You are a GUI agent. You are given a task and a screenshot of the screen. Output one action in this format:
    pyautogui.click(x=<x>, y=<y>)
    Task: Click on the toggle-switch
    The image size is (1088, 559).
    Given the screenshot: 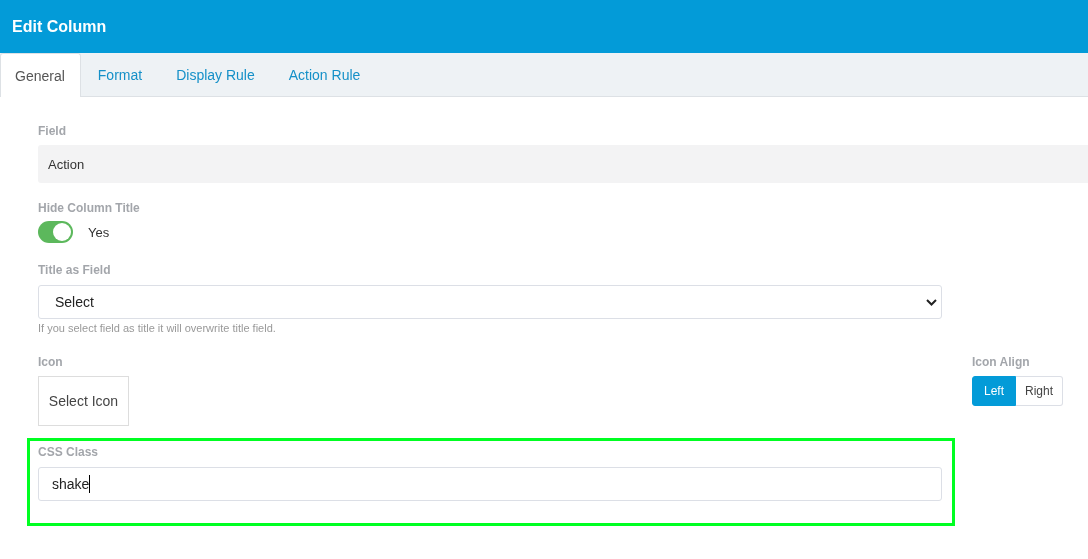 What is the action you would take?
    pyautogui.click(x=55, y=232)
    